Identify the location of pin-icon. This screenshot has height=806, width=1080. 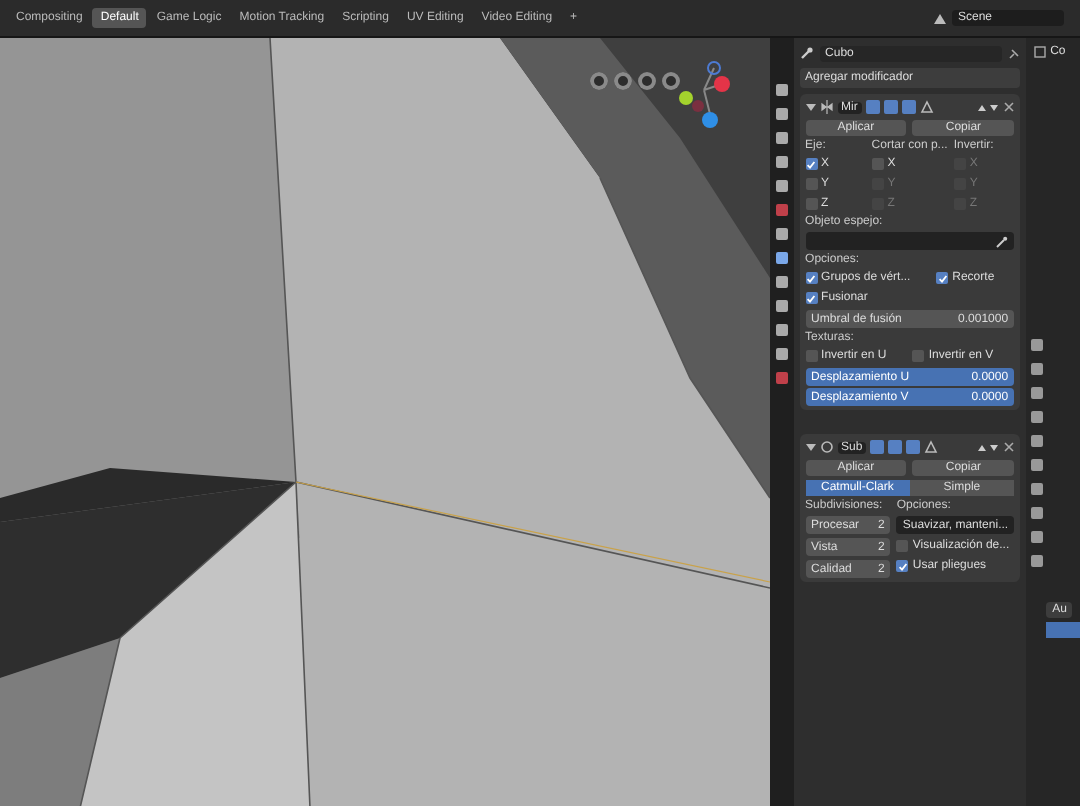
(1014, 53).